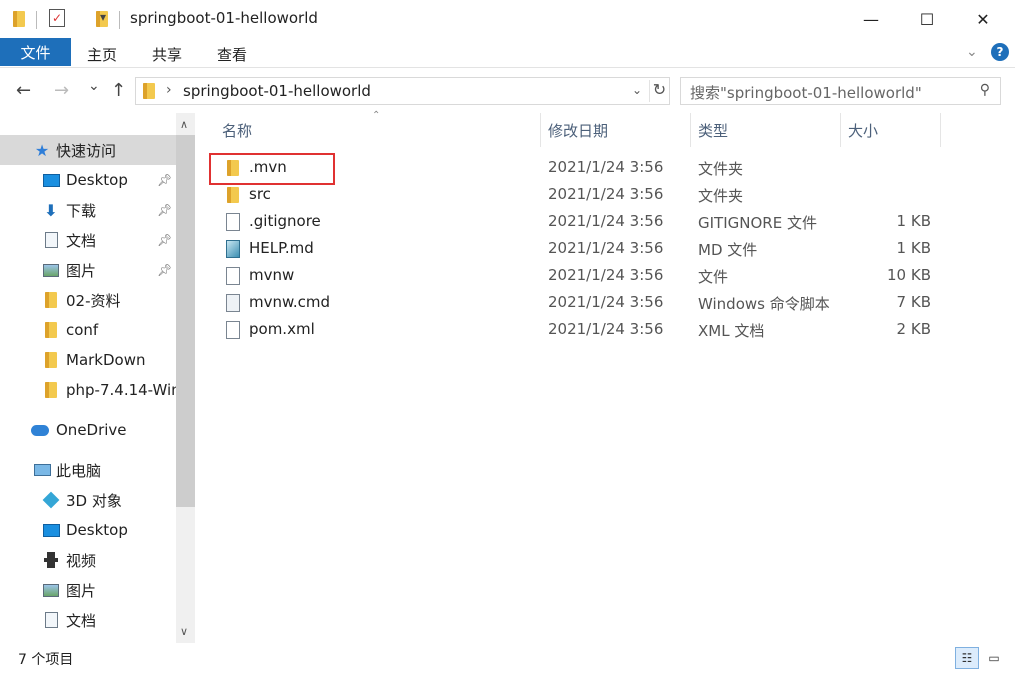  I want to click on sidebar-item-videos: 视频, so click(88, 560).